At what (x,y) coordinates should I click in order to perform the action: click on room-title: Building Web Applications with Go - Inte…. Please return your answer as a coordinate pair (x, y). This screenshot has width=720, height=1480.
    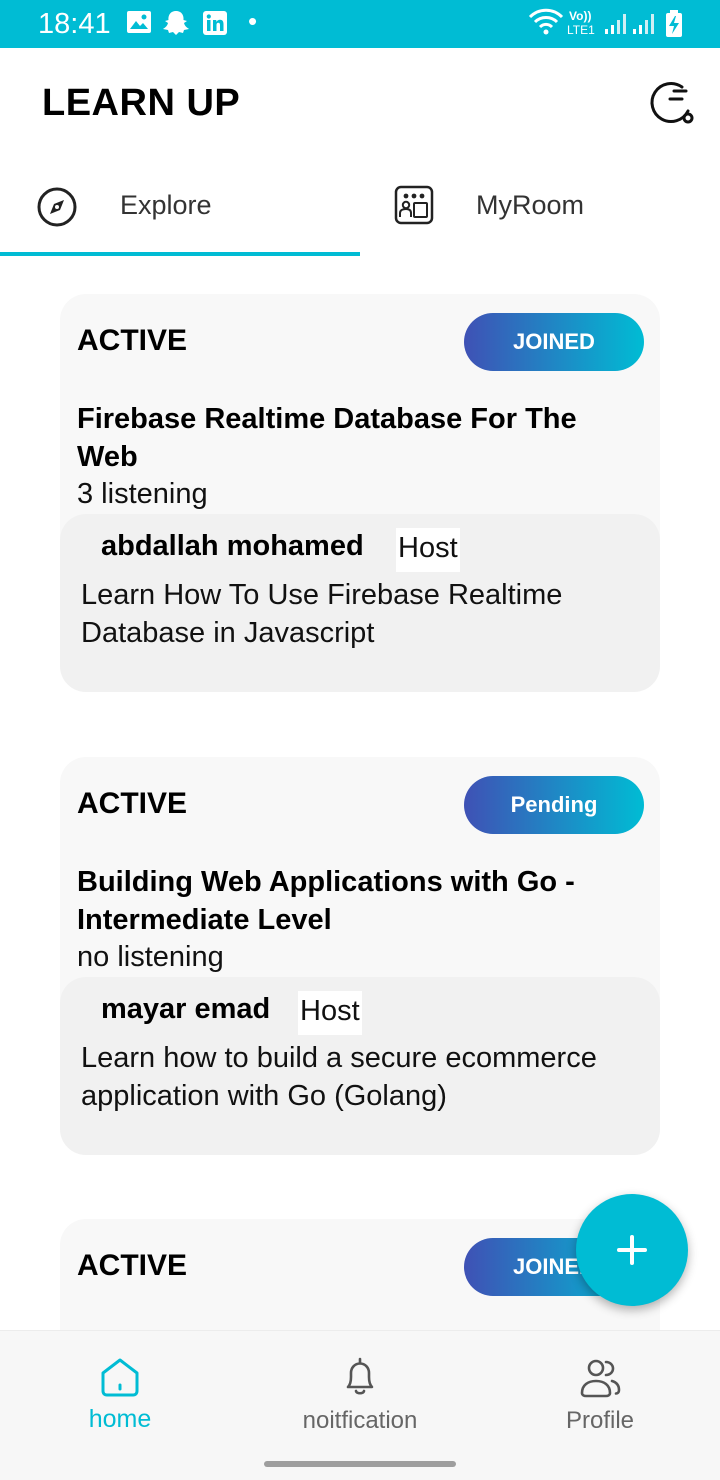
    Looking at the image, I should click on (326, 901).